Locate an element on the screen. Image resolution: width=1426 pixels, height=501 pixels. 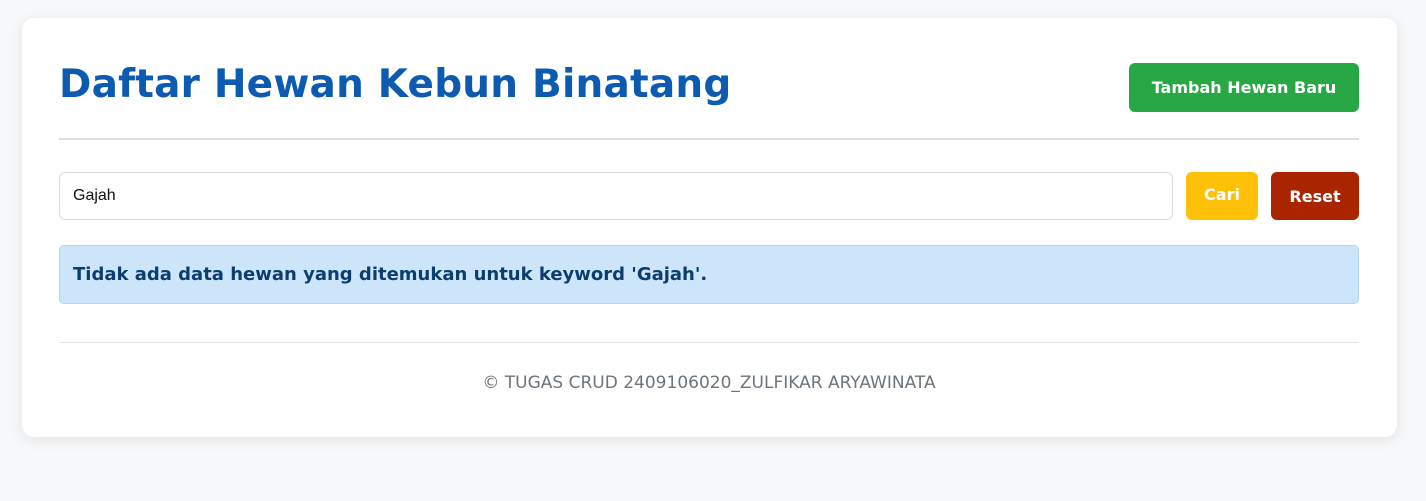
search-input is located at coordinates (616, 196).